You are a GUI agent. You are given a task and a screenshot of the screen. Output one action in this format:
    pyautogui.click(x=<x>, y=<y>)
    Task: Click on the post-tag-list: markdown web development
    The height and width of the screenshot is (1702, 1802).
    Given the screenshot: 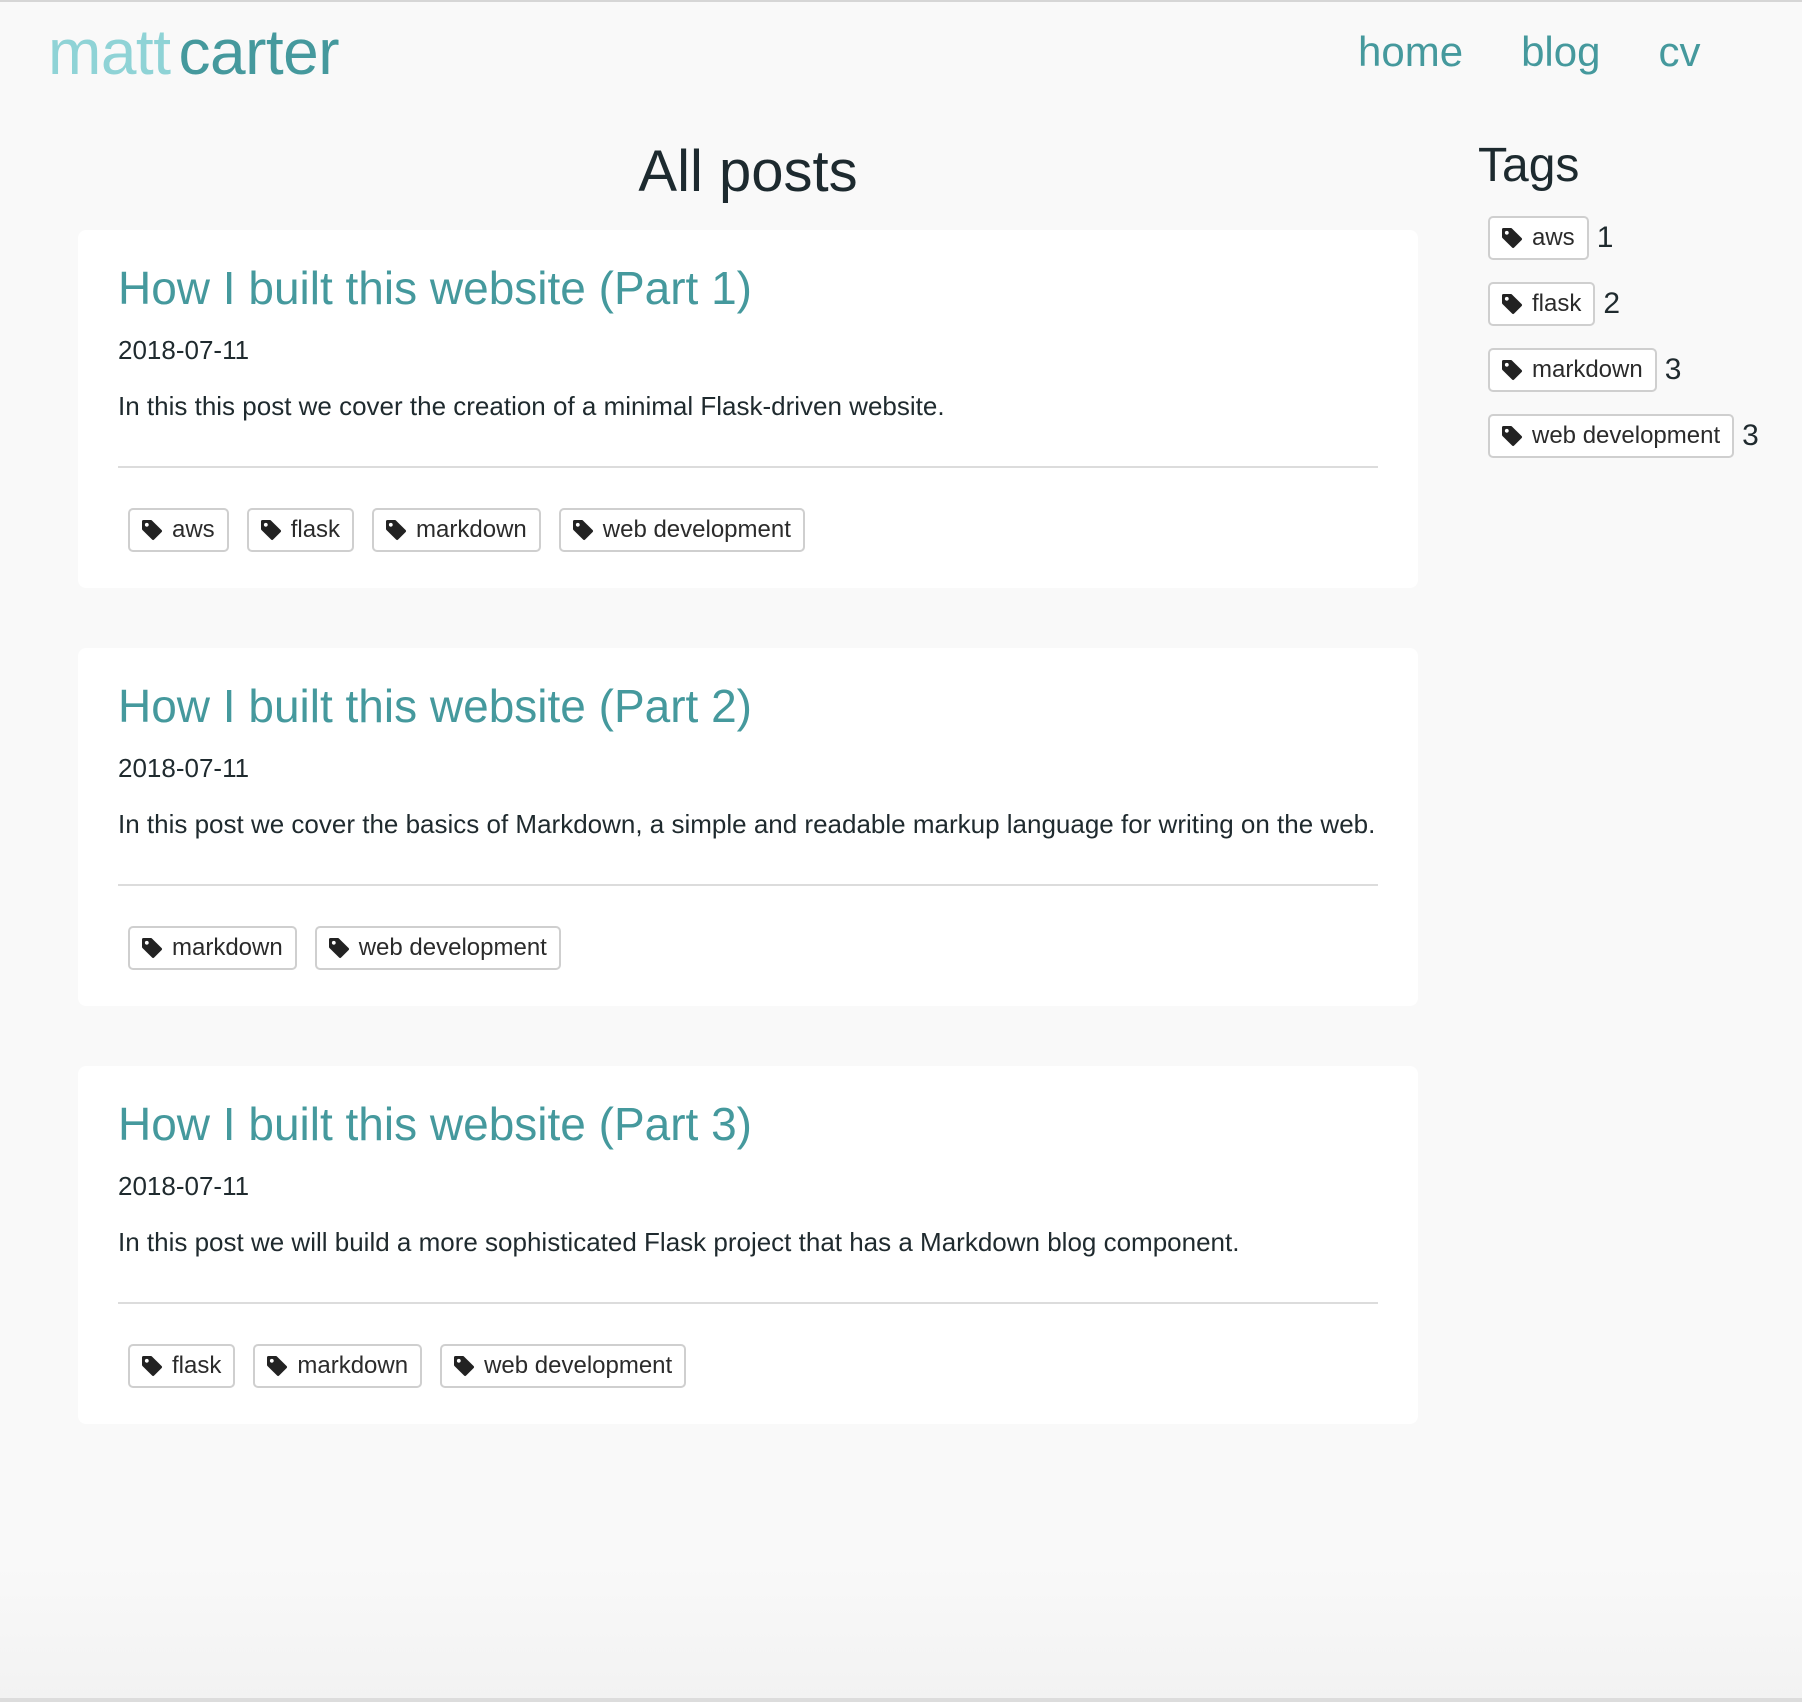 What is the action you would take?
    pyautogui.click(x=748, y=948)
    